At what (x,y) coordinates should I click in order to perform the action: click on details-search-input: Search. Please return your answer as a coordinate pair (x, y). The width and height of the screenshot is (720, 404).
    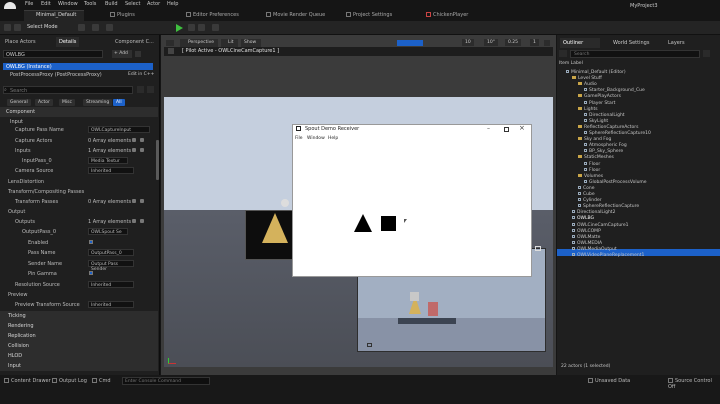
    Looking at the image, I should click on (68, 90).